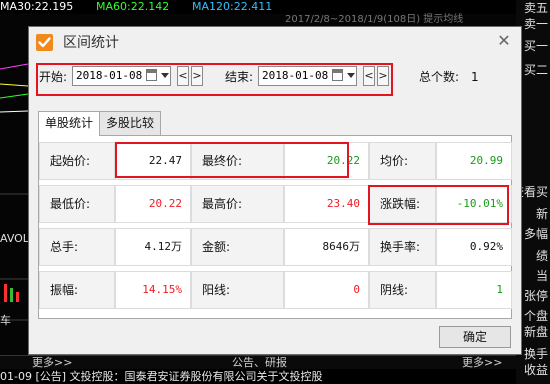  I want to click on ok-button: 确定, so click(475, 337).